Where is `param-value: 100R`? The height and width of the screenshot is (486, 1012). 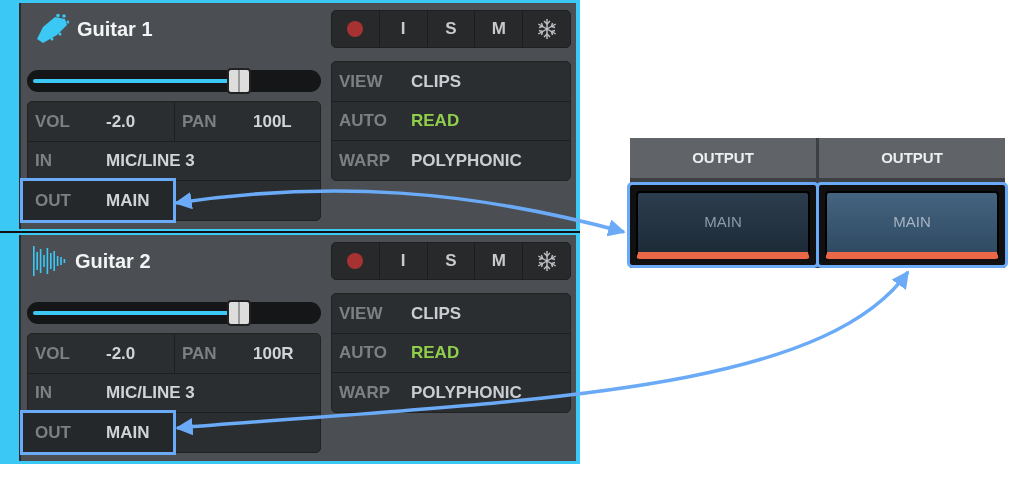
param-value: 100R is located at coordinates (273, 353).